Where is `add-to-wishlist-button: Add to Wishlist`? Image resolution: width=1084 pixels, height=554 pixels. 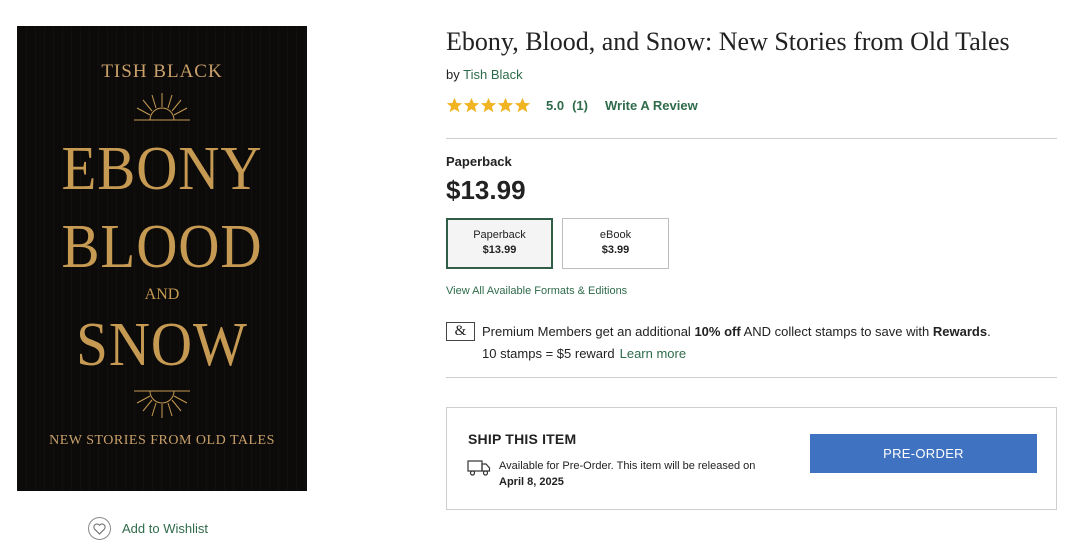
add-to-wishlist-button: Add to Wishlist is located at coordinates (148, 528).